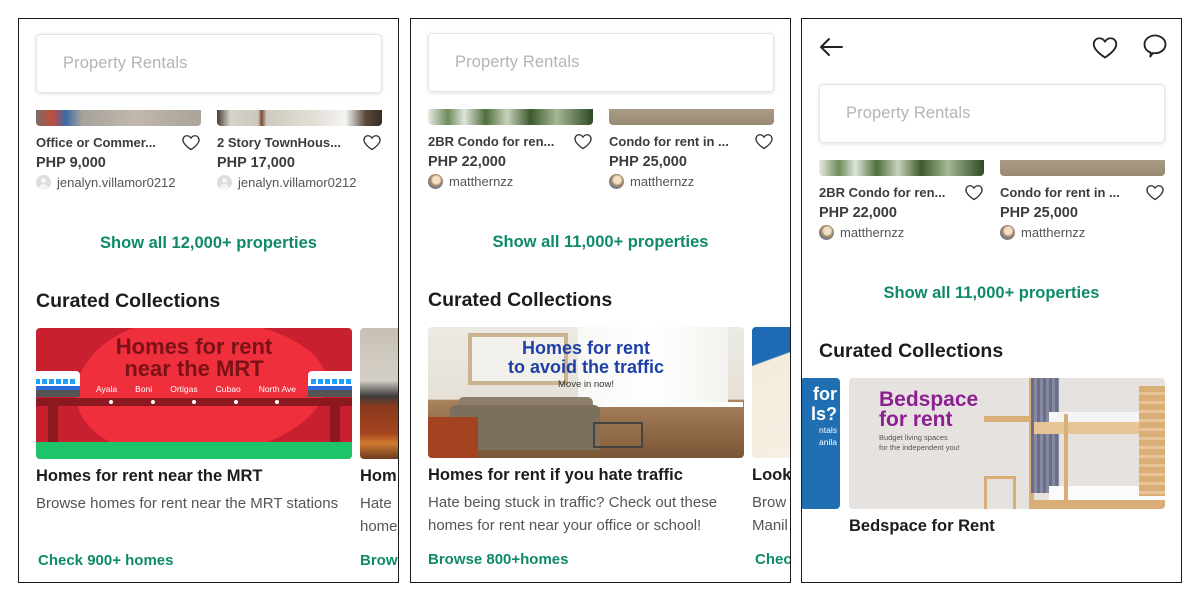 Image resolution: width=1200 pixels, height=606 pixels. Describe the element at coordinates (586, 384) in the screenshot. I see `banner-subtitle: Move in now!` at that location.